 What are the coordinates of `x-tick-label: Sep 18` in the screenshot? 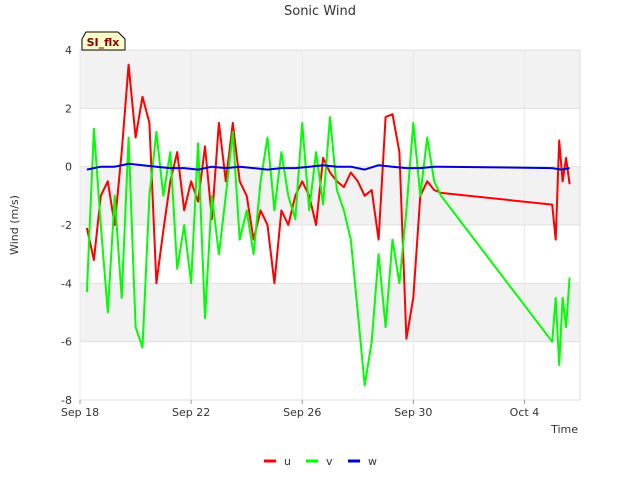 It's located at (80, 412).